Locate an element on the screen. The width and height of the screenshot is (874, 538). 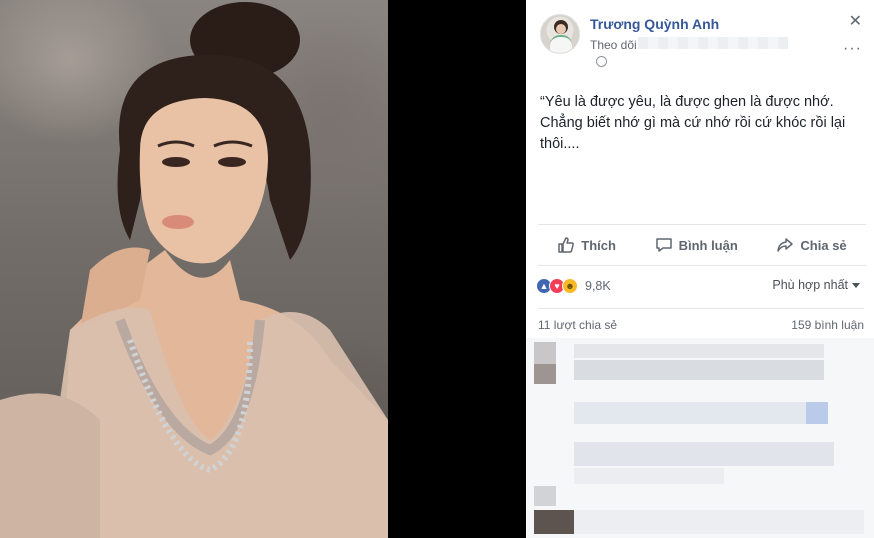
reaction-count: 9,8K is located at coordinates (598, 286).